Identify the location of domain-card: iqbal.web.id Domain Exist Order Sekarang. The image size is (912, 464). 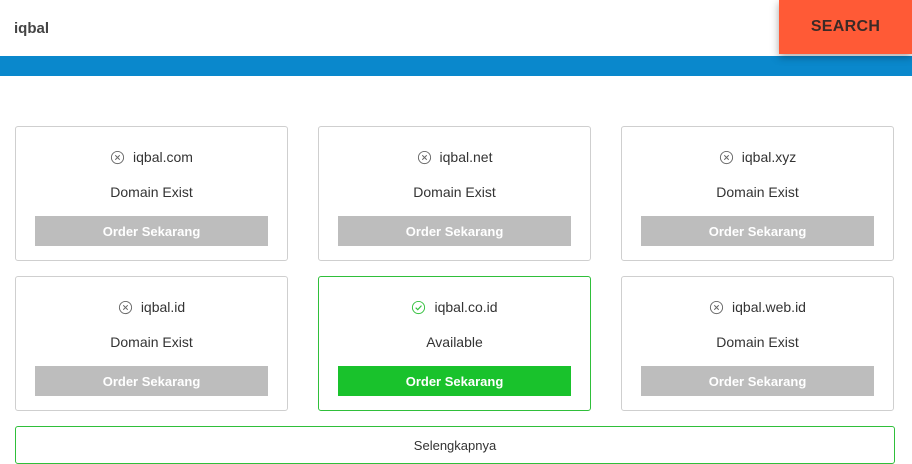
(757, 343).